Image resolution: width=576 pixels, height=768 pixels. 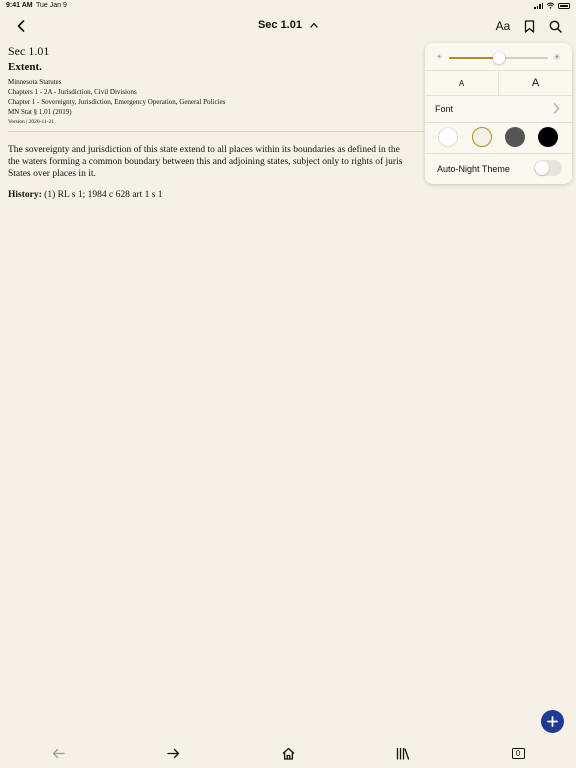 I want to click on font-size-icon: Aa, so click(x=503, y=26).